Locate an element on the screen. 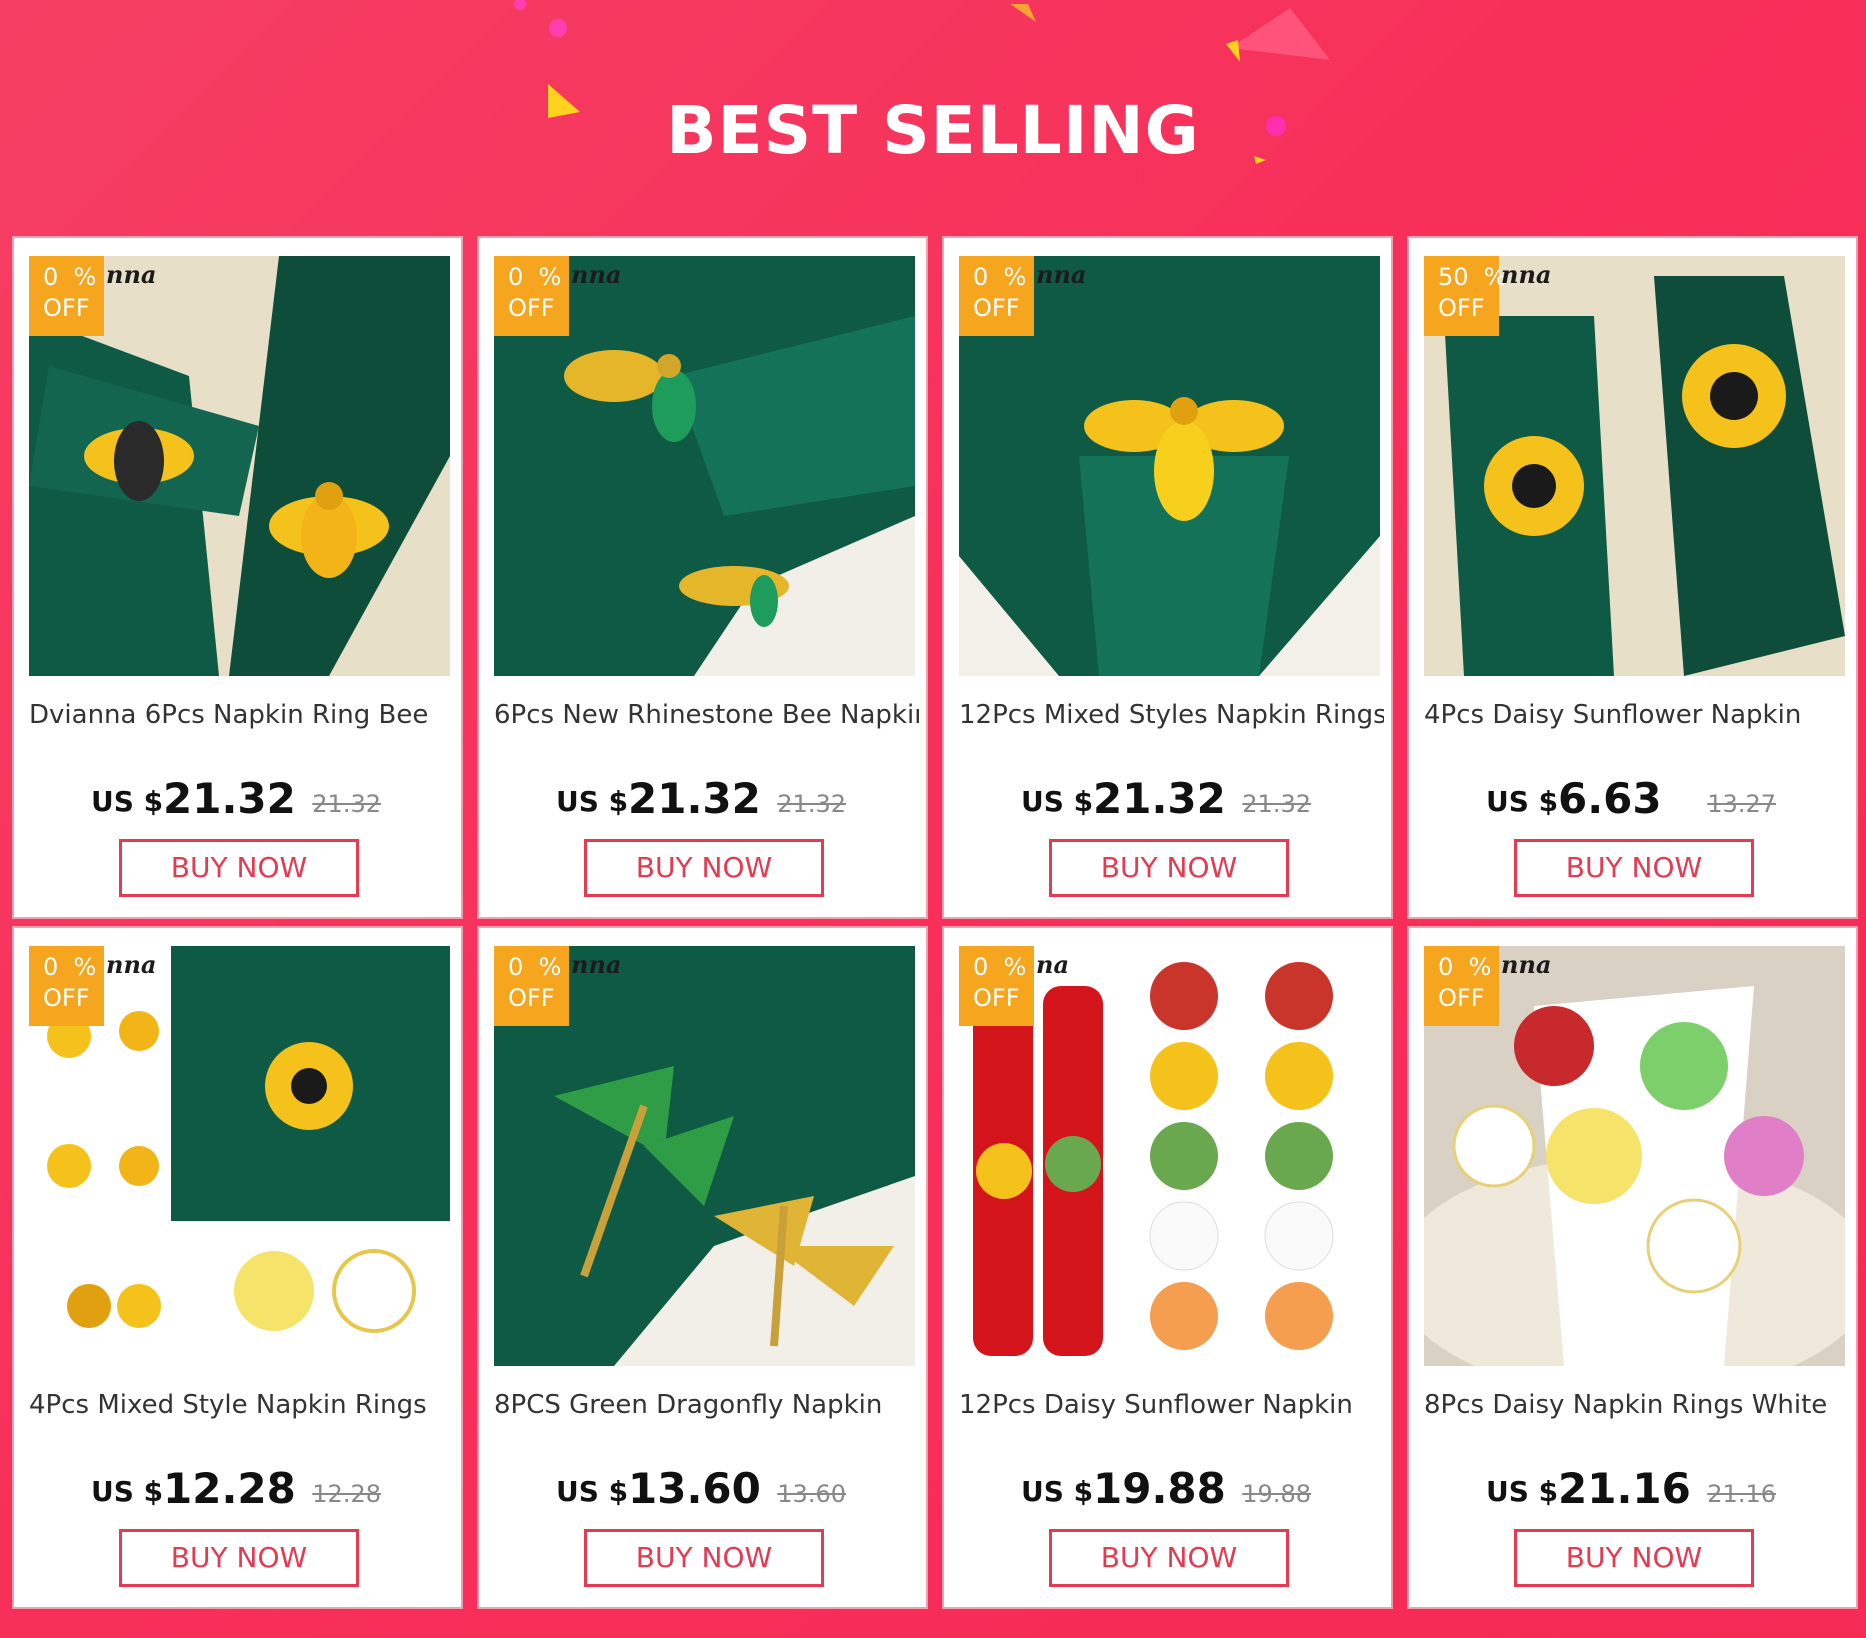 This screenshot has height=1638, width=1866. banner: BEST SELLING is located at coordinates (933, 115).